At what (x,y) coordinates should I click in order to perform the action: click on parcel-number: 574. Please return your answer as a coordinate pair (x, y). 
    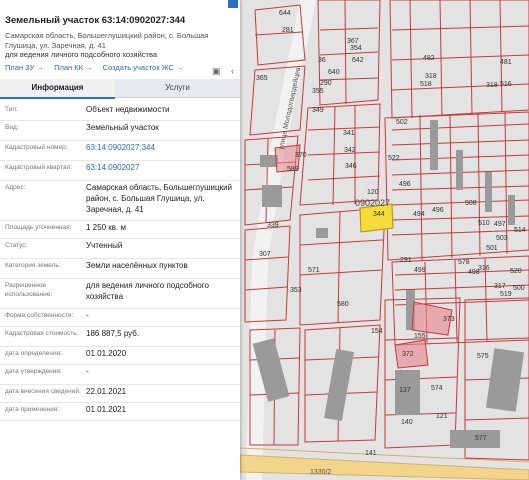
    Looking at the image, I should click on (437, 388).